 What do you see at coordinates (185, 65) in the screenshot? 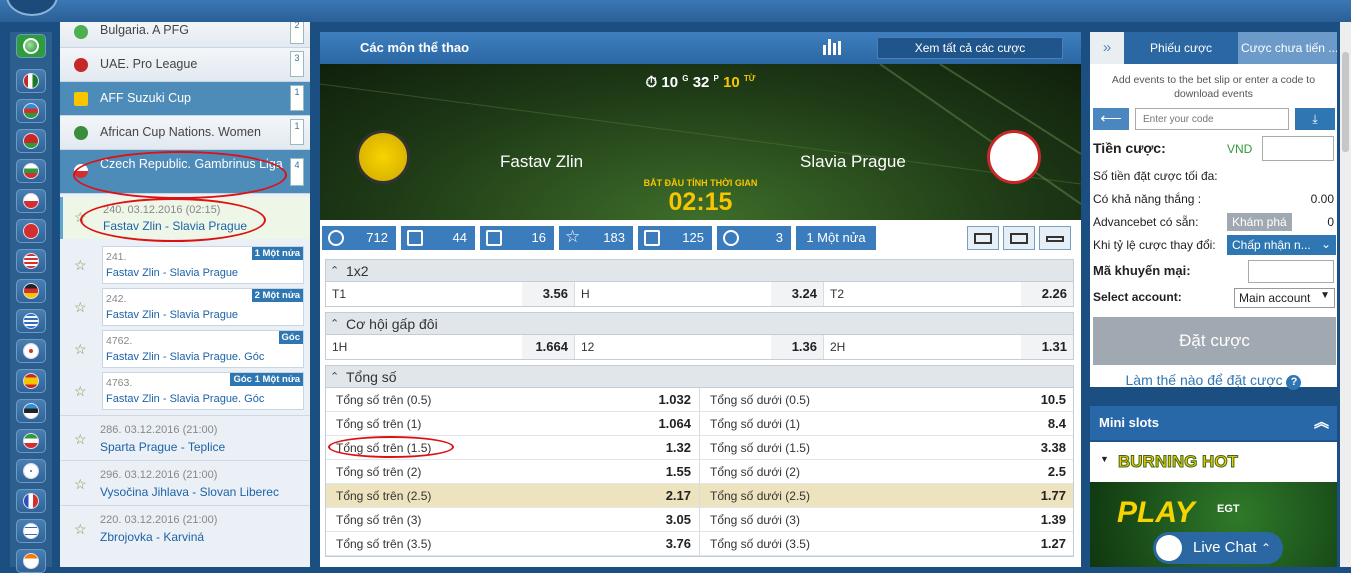
I see `league-uae: UAE. Pro League 3` at bounding box center [185, 65].